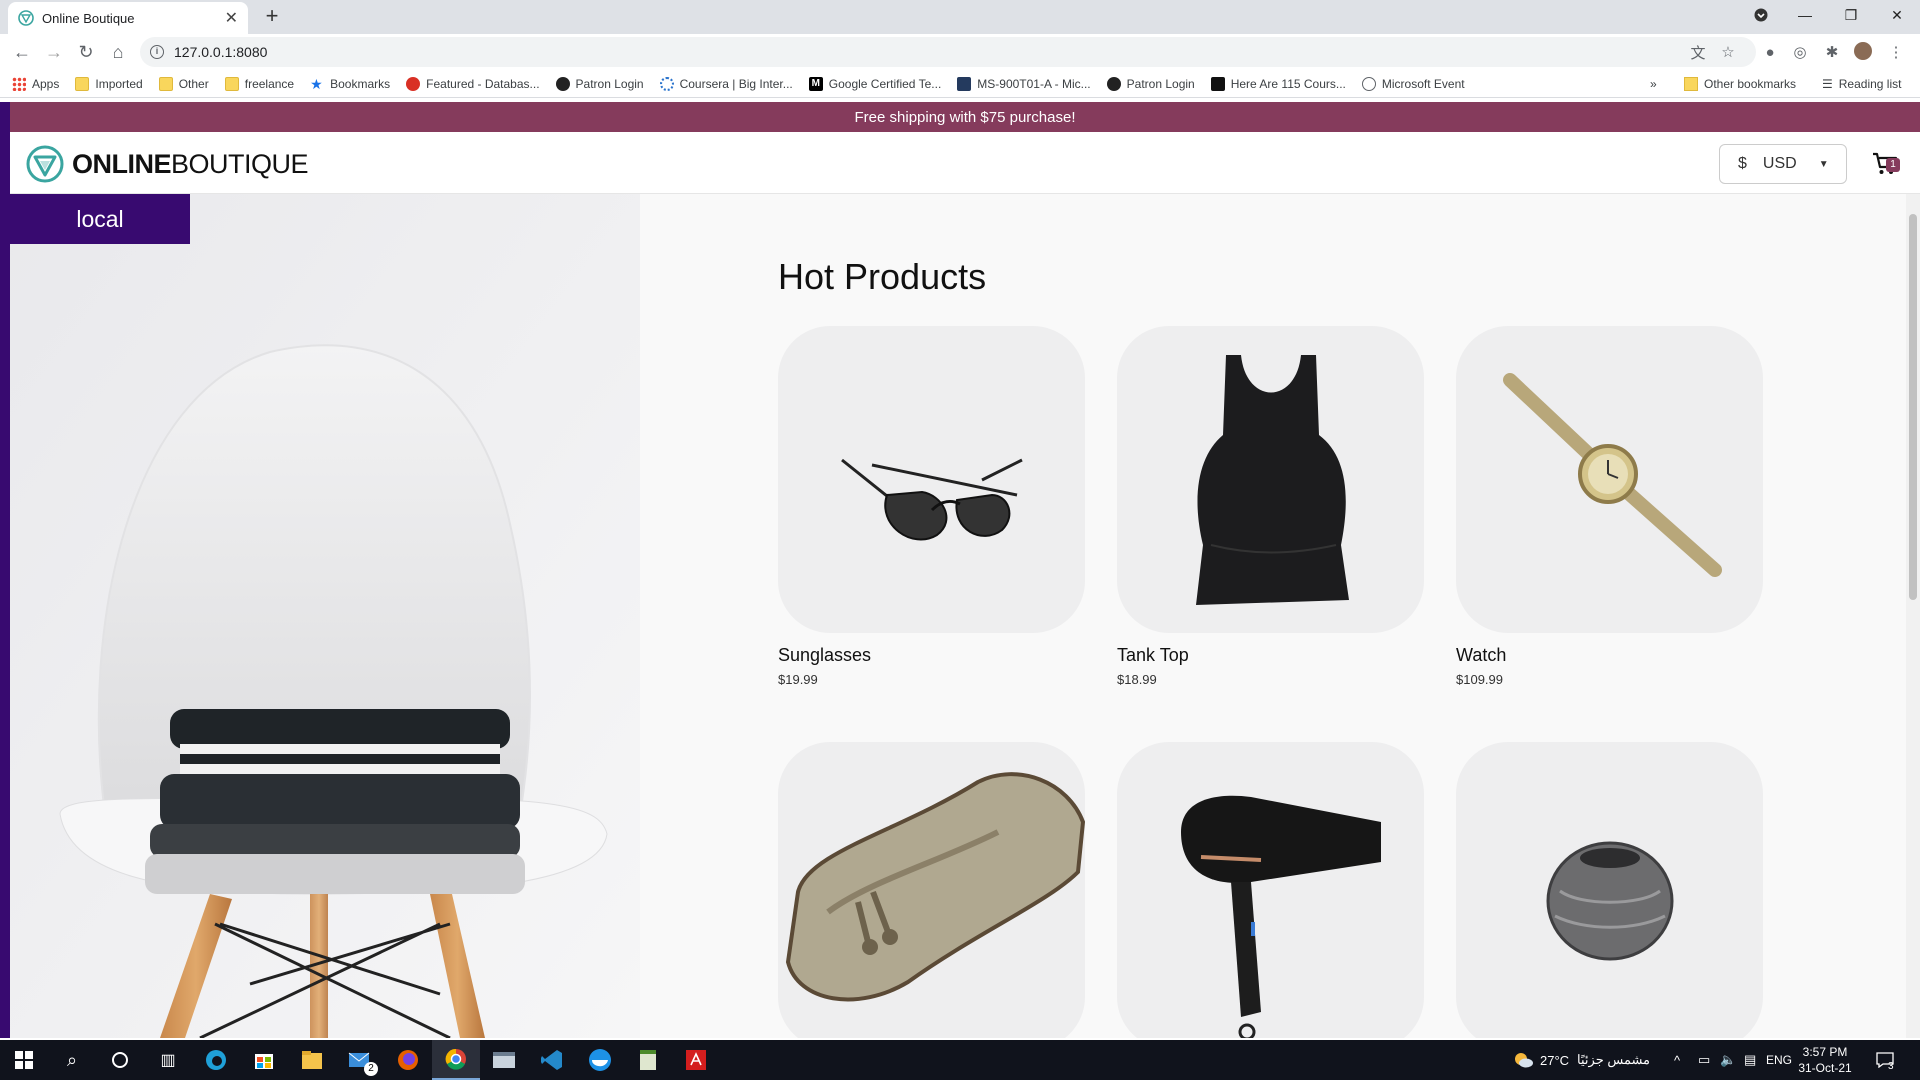 This screenshot has height=1080, width=1920. Describe the element at coordinates (1825, 1068) in the screenshot. I see `clock-date: 31-Oct-21` at that location.